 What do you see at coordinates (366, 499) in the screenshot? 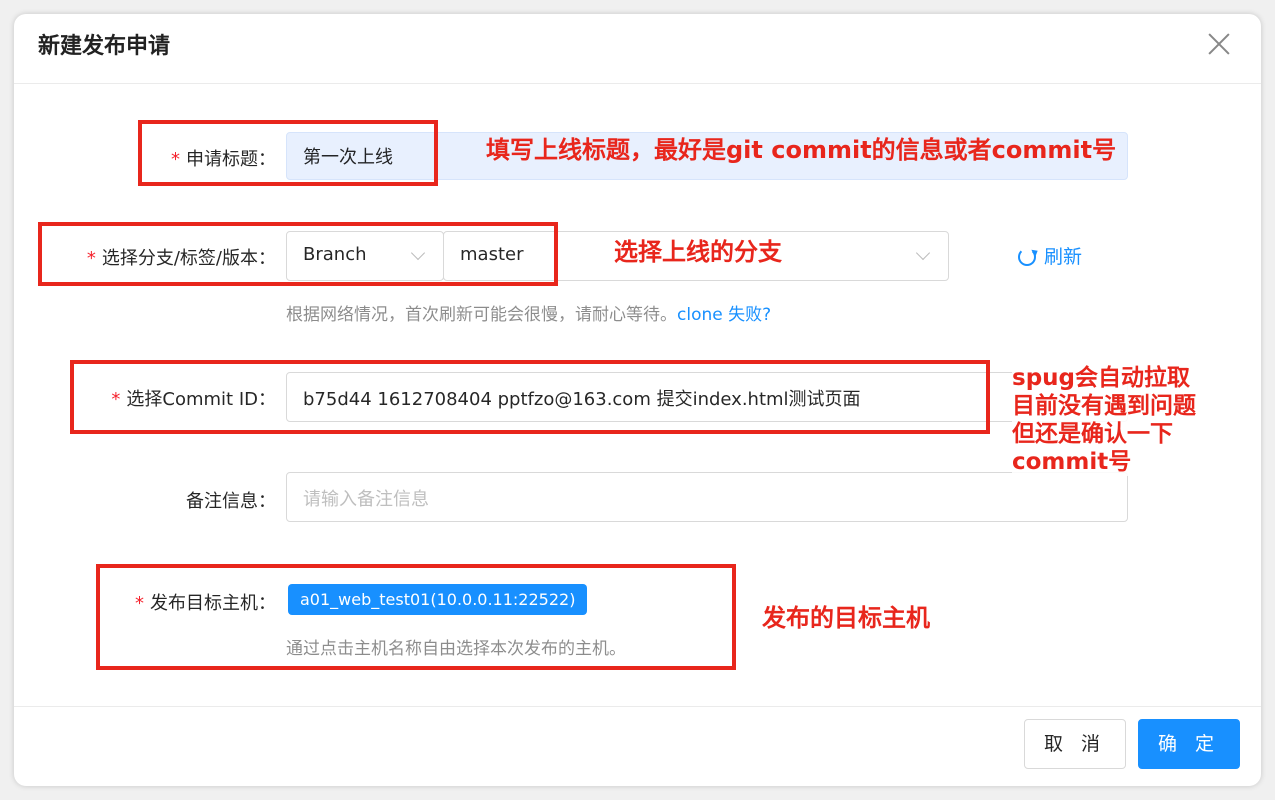
I see `remark-placeholder: 请输入备注信息` at bounding box center [366, 499].